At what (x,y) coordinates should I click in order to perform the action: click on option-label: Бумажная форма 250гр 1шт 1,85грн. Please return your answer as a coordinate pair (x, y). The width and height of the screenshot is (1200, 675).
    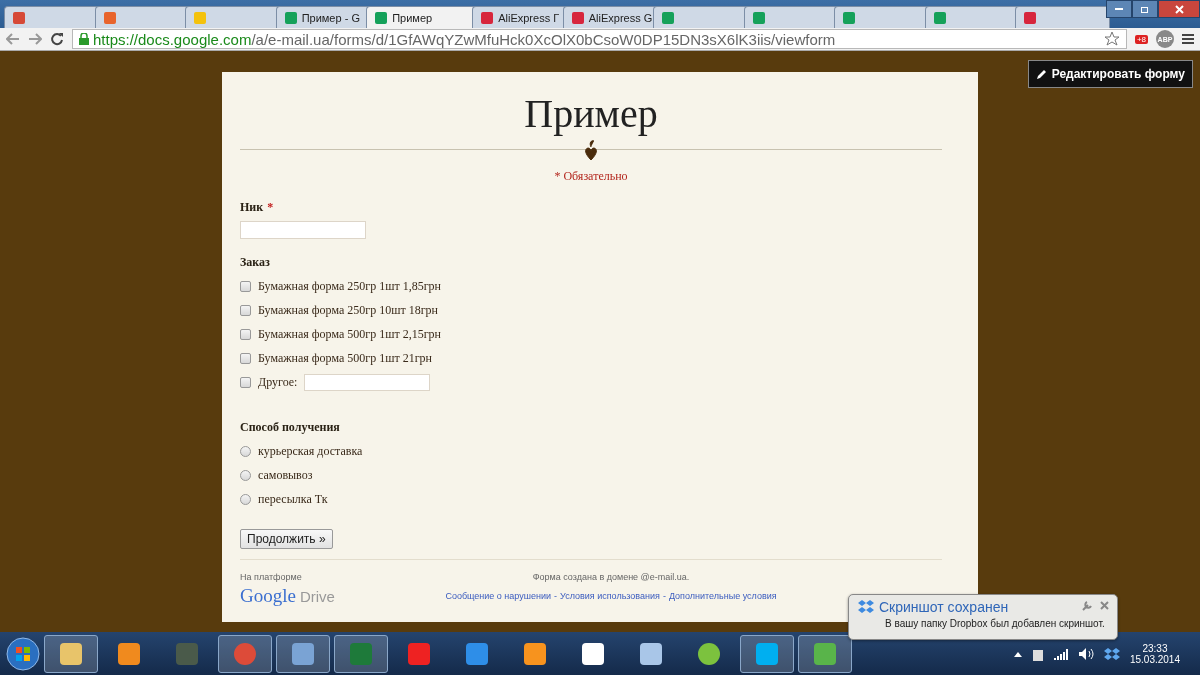
    Looking at the image, I should click on (349, 286).